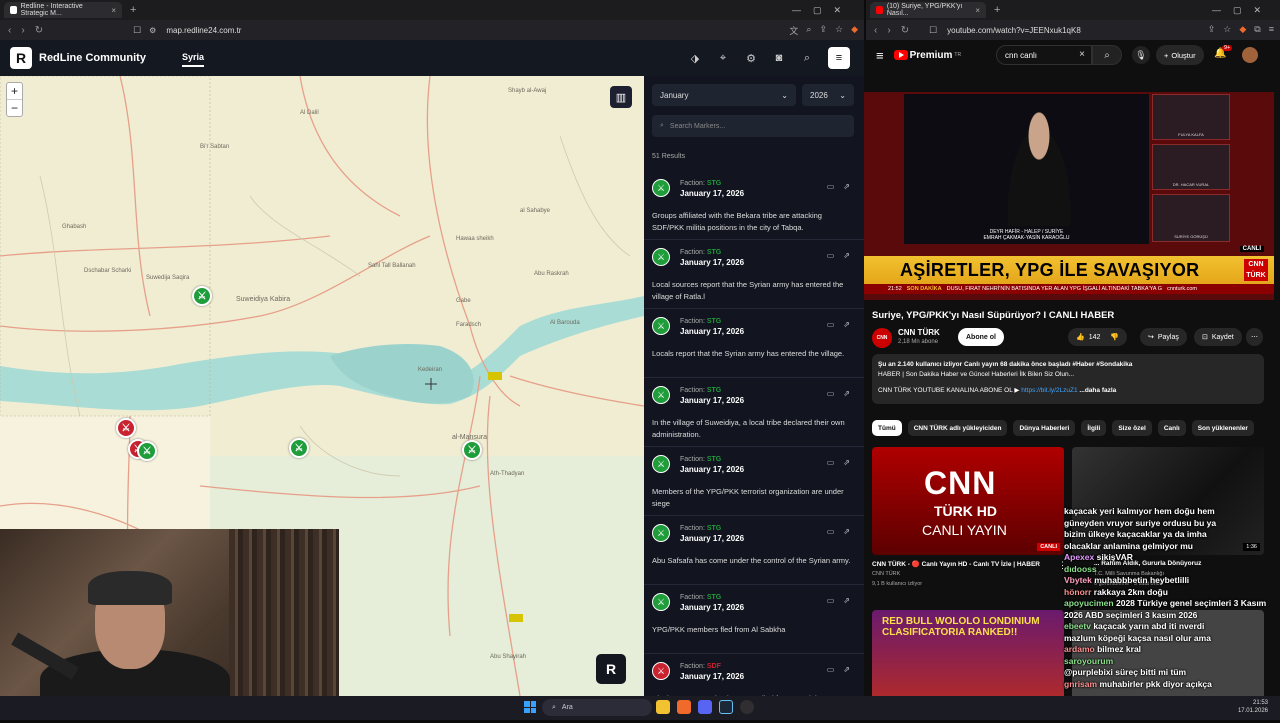  What do you see at coordinates (1082, 54) in the screenshot?
I see `clear-search-icon: ×` at bounding box center [1082, 54].